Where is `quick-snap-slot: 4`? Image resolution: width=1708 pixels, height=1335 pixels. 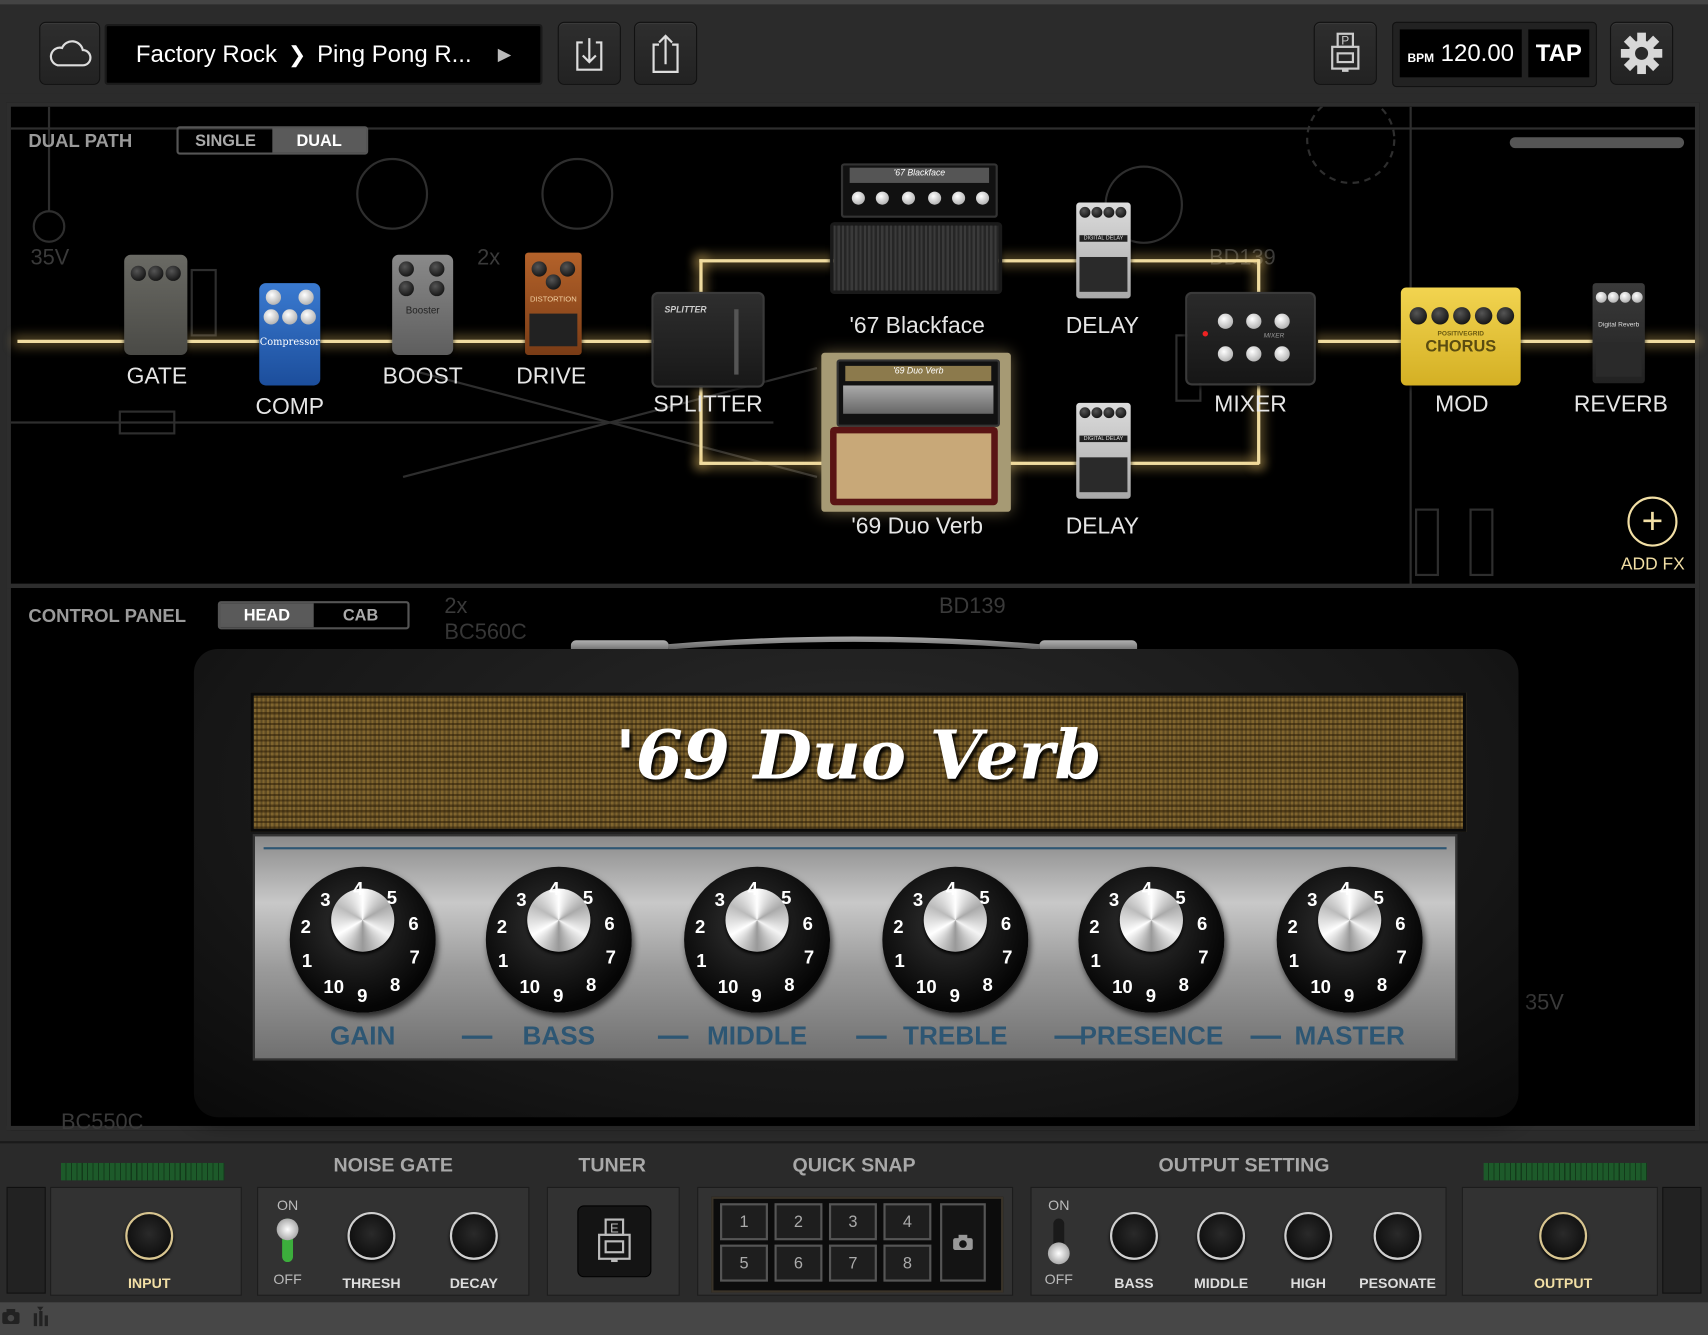
quick-snap-slot: 4 is located at coordinates (907, 1222).